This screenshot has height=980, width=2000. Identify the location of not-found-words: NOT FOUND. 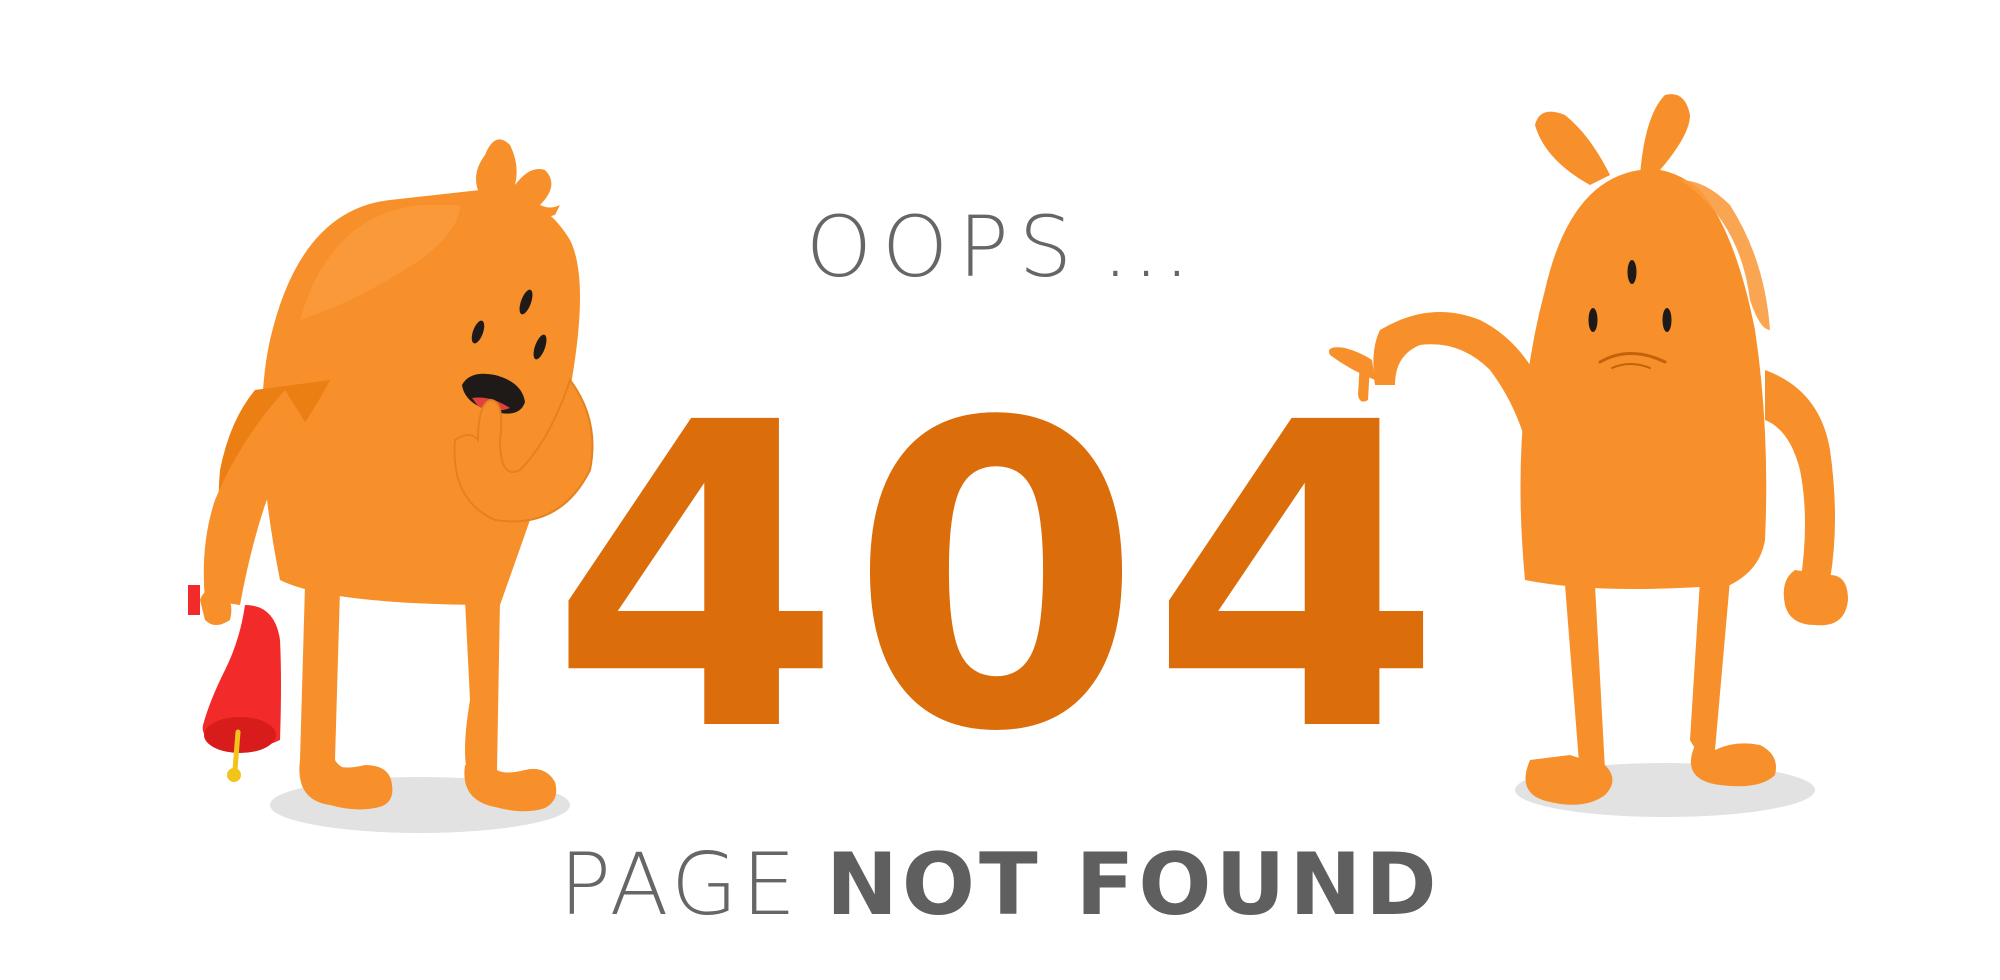
(1133, 885).